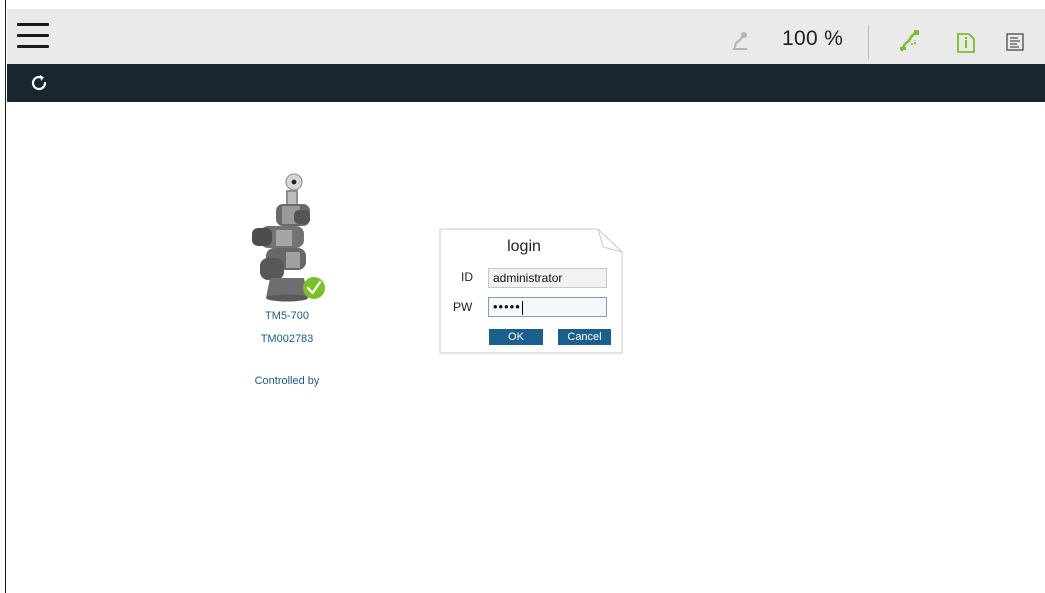  I want to click on robot-image, so click(287, 236).